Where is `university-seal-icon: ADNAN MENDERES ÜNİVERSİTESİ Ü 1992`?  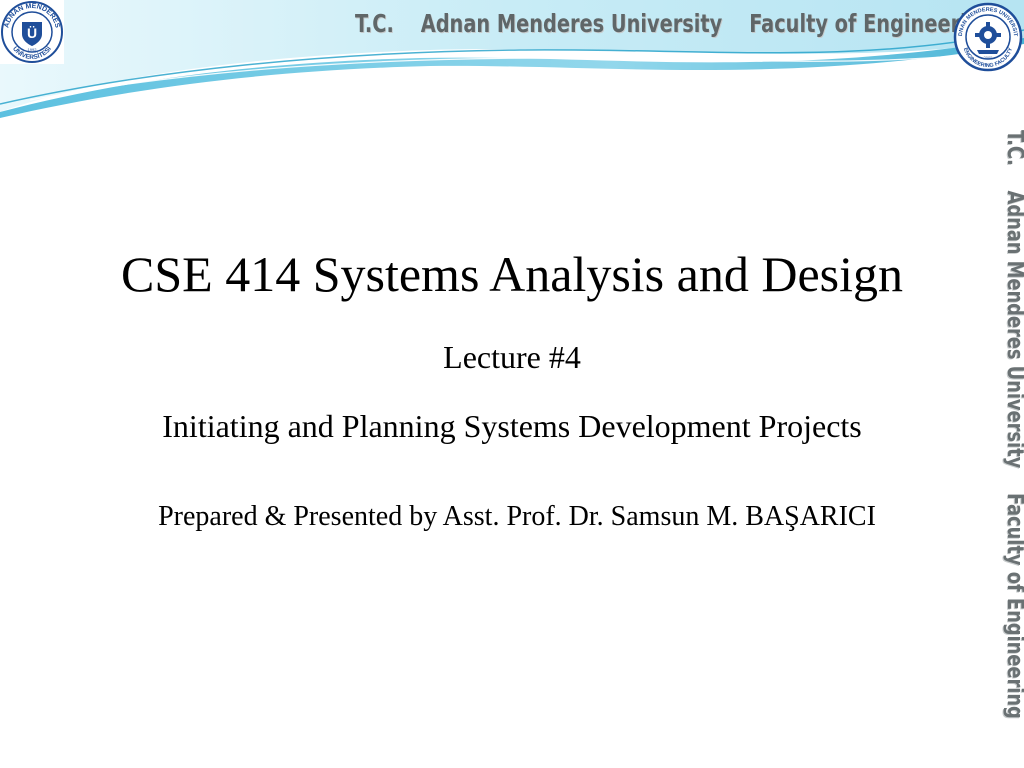 university-seal-icon: ADNAN MENDERES ÜNİVERSİTESİ Ü 1992 is located at coordinates (32, 32).